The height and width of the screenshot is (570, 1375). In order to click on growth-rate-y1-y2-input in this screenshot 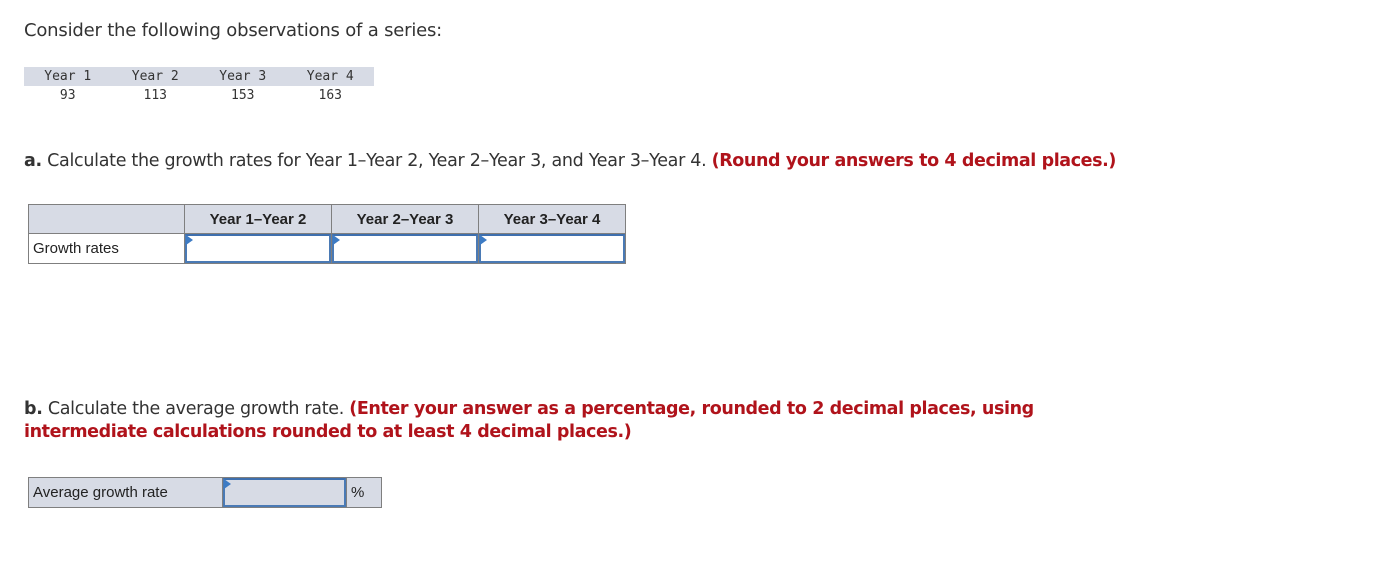, I will do `click(258, 248)`.